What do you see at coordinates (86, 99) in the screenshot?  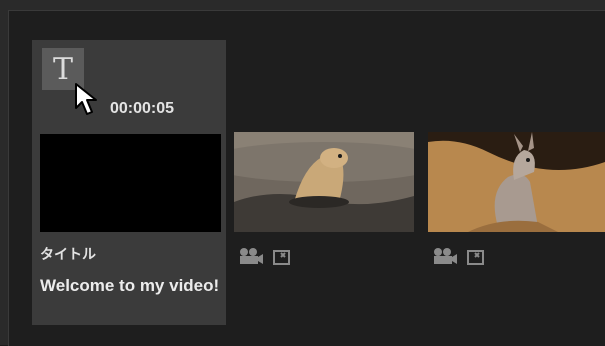 I see `mouse-cursor-icon` at bounding box center [86, 99].